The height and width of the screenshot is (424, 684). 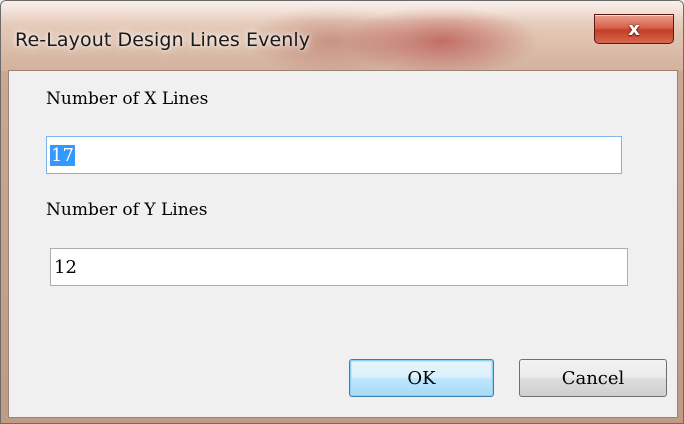 What do you see at coordinates (163, 40) in the screenshot?
I see `window-title: Re-Layout Design Lines Evenly` at bounding box center [163, 40].